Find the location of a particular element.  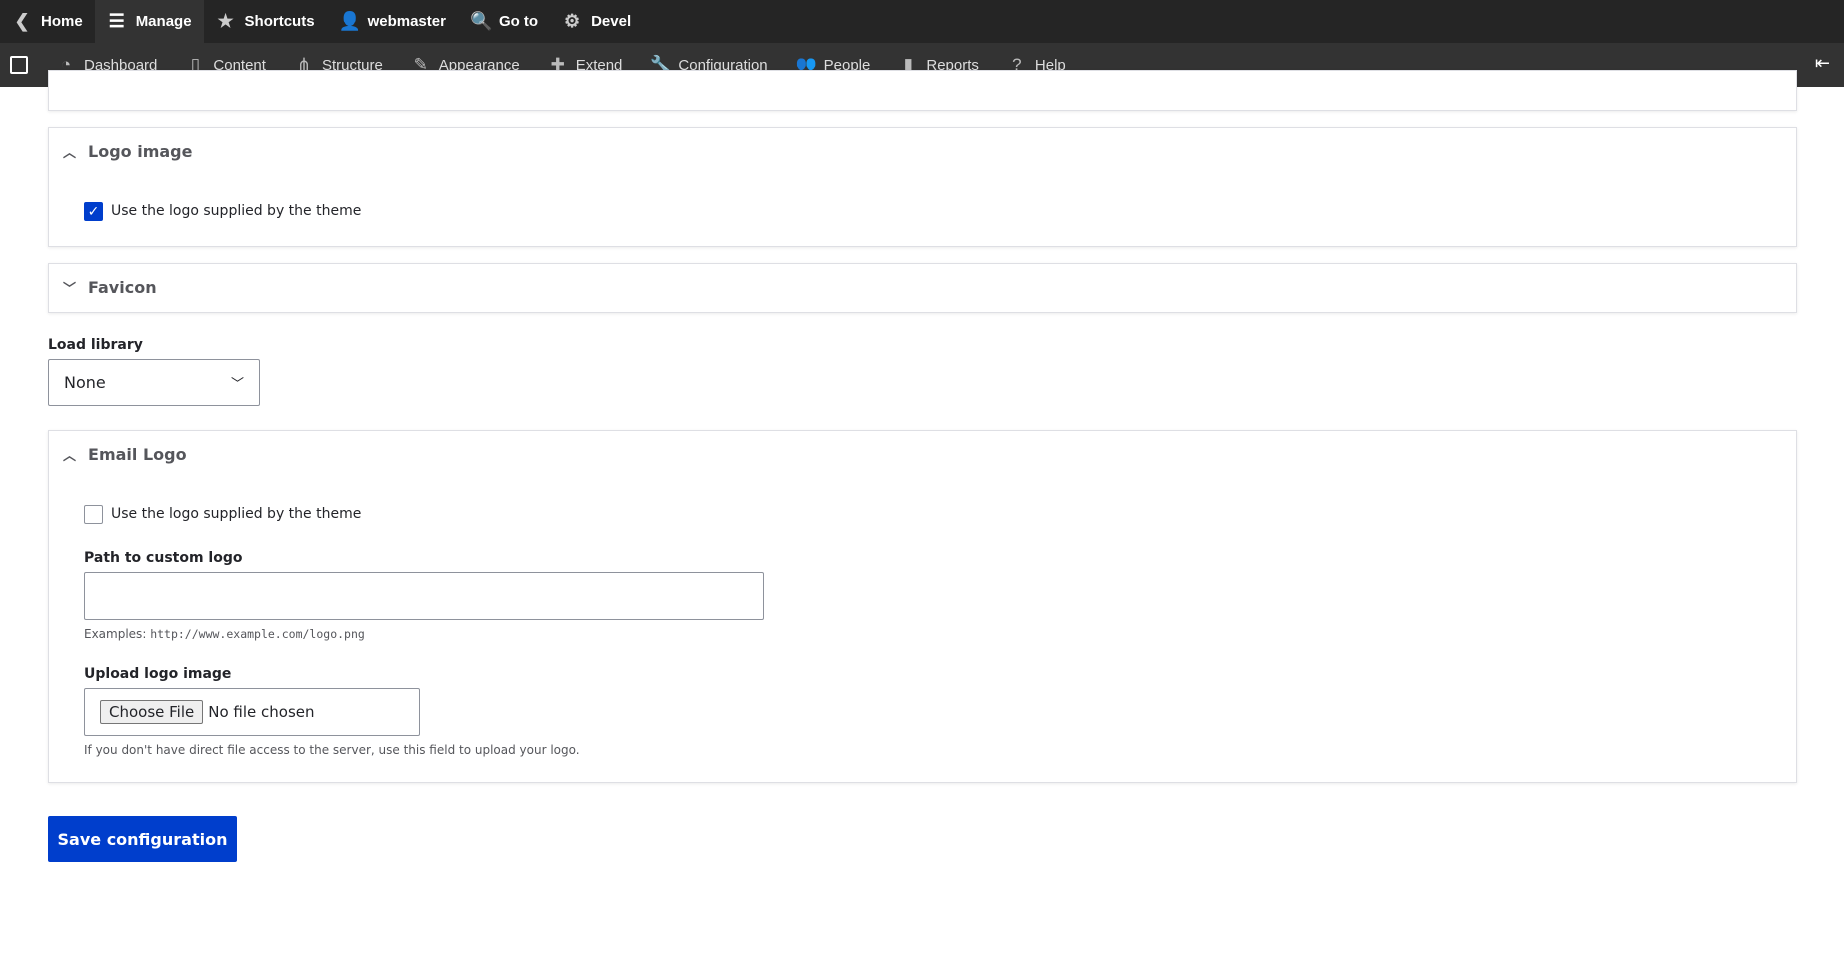

choose-file-button: Choose File is located at coordinates (152, 712).